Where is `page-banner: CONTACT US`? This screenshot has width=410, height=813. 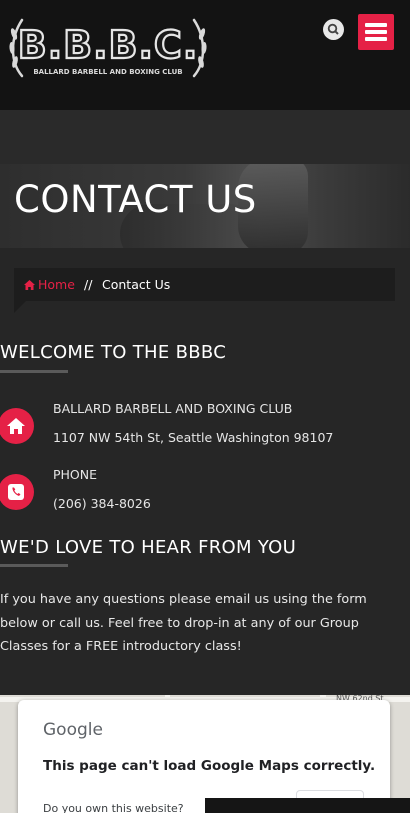 page-banner: CONTACT US is located at coordinates (205, 206).